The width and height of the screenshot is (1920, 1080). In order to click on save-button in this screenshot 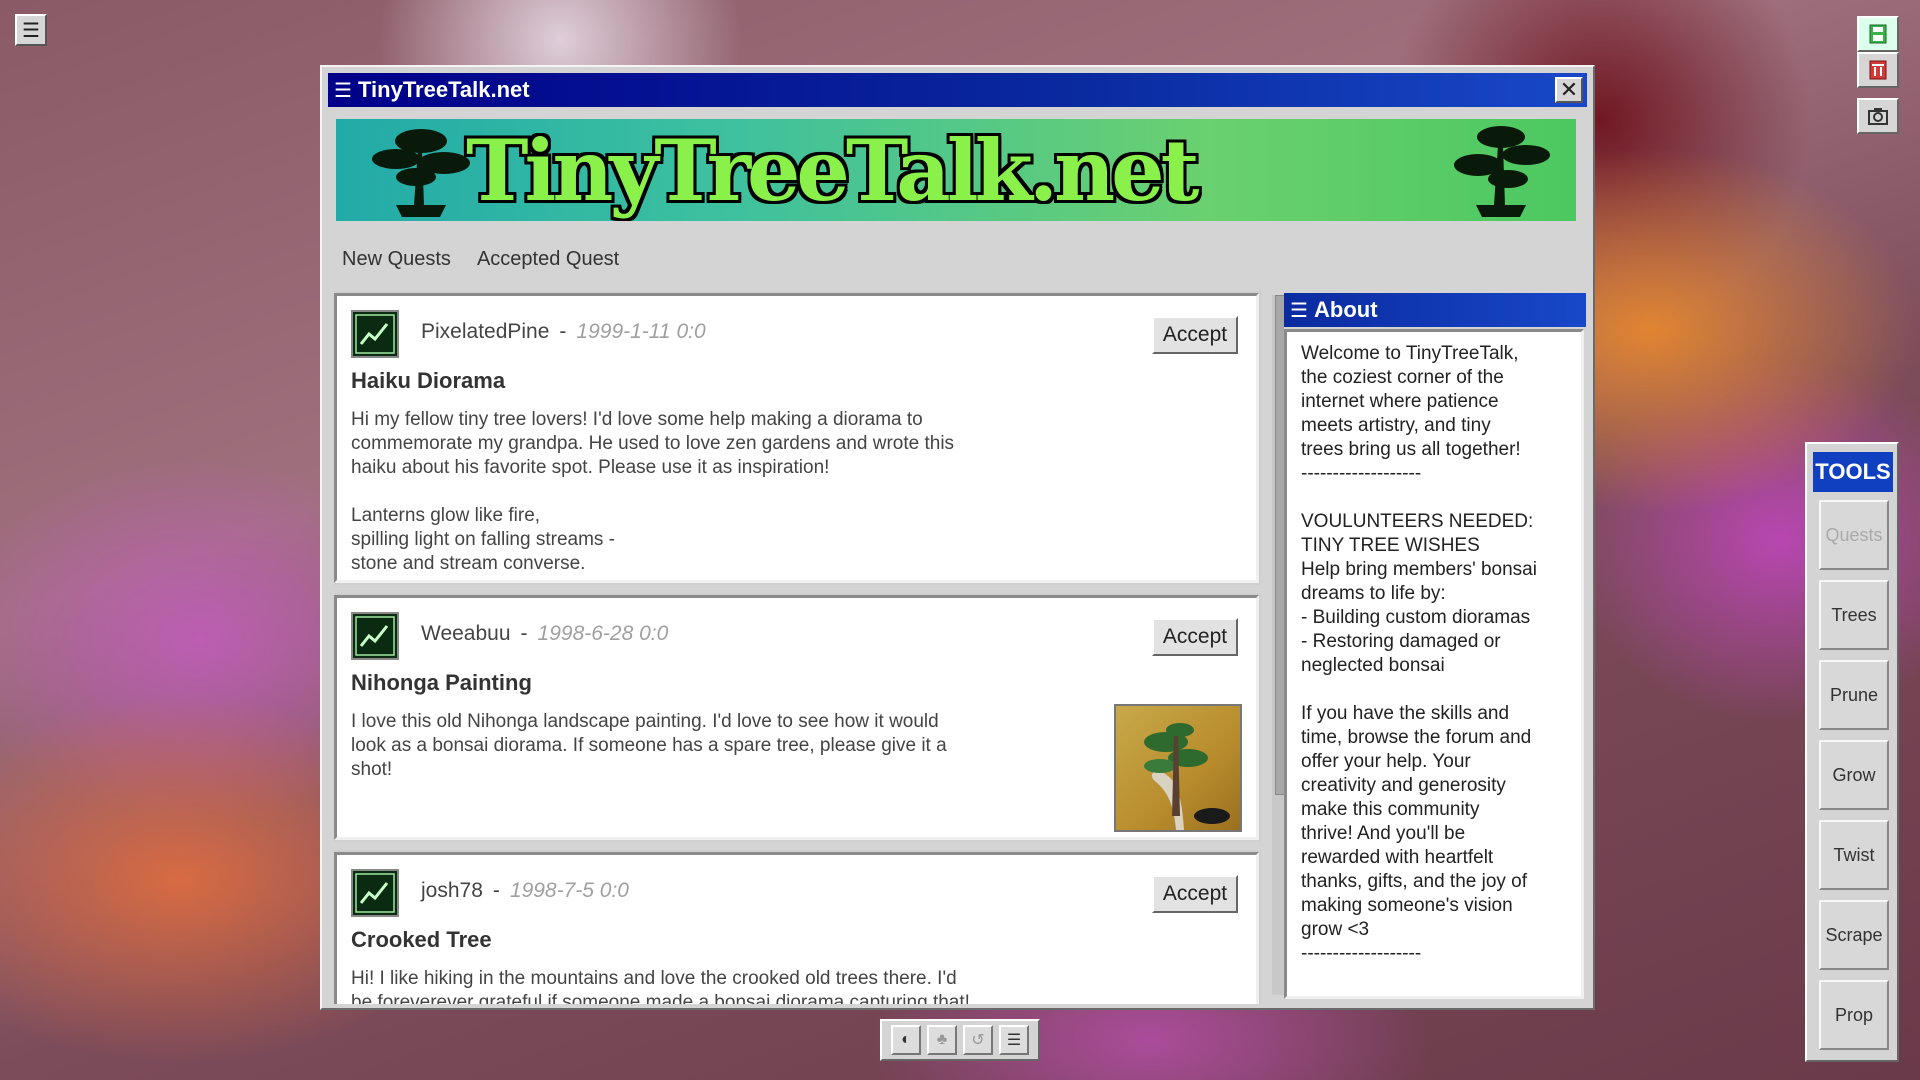, I will do `click(1878, 34)`.